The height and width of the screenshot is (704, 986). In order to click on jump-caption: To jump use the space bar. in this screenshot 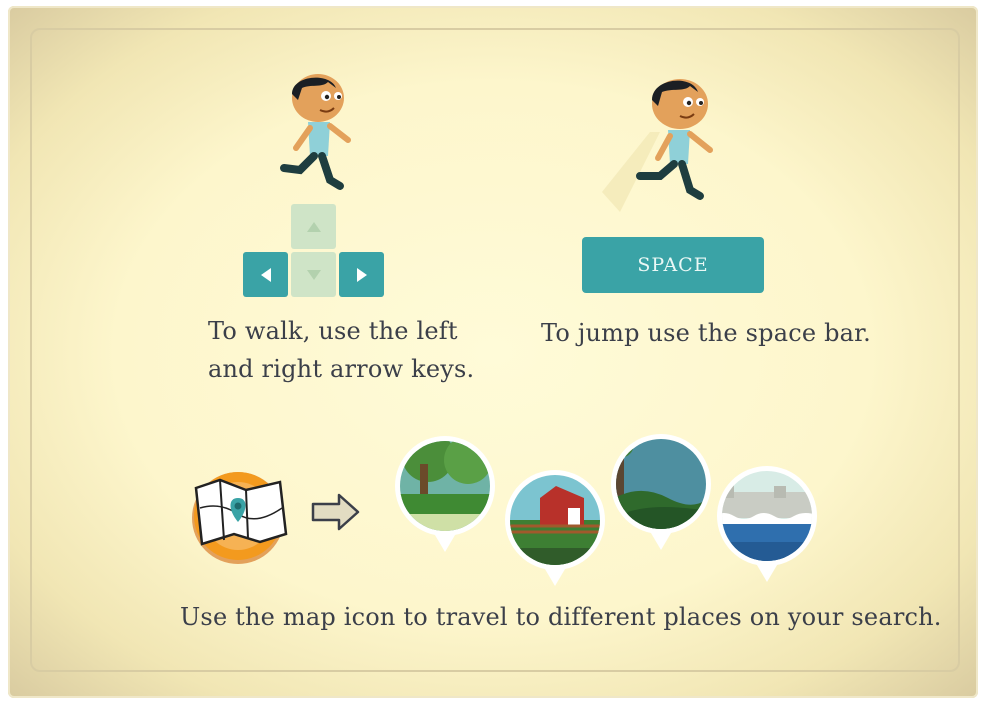, I will do `click(706, 333)`.